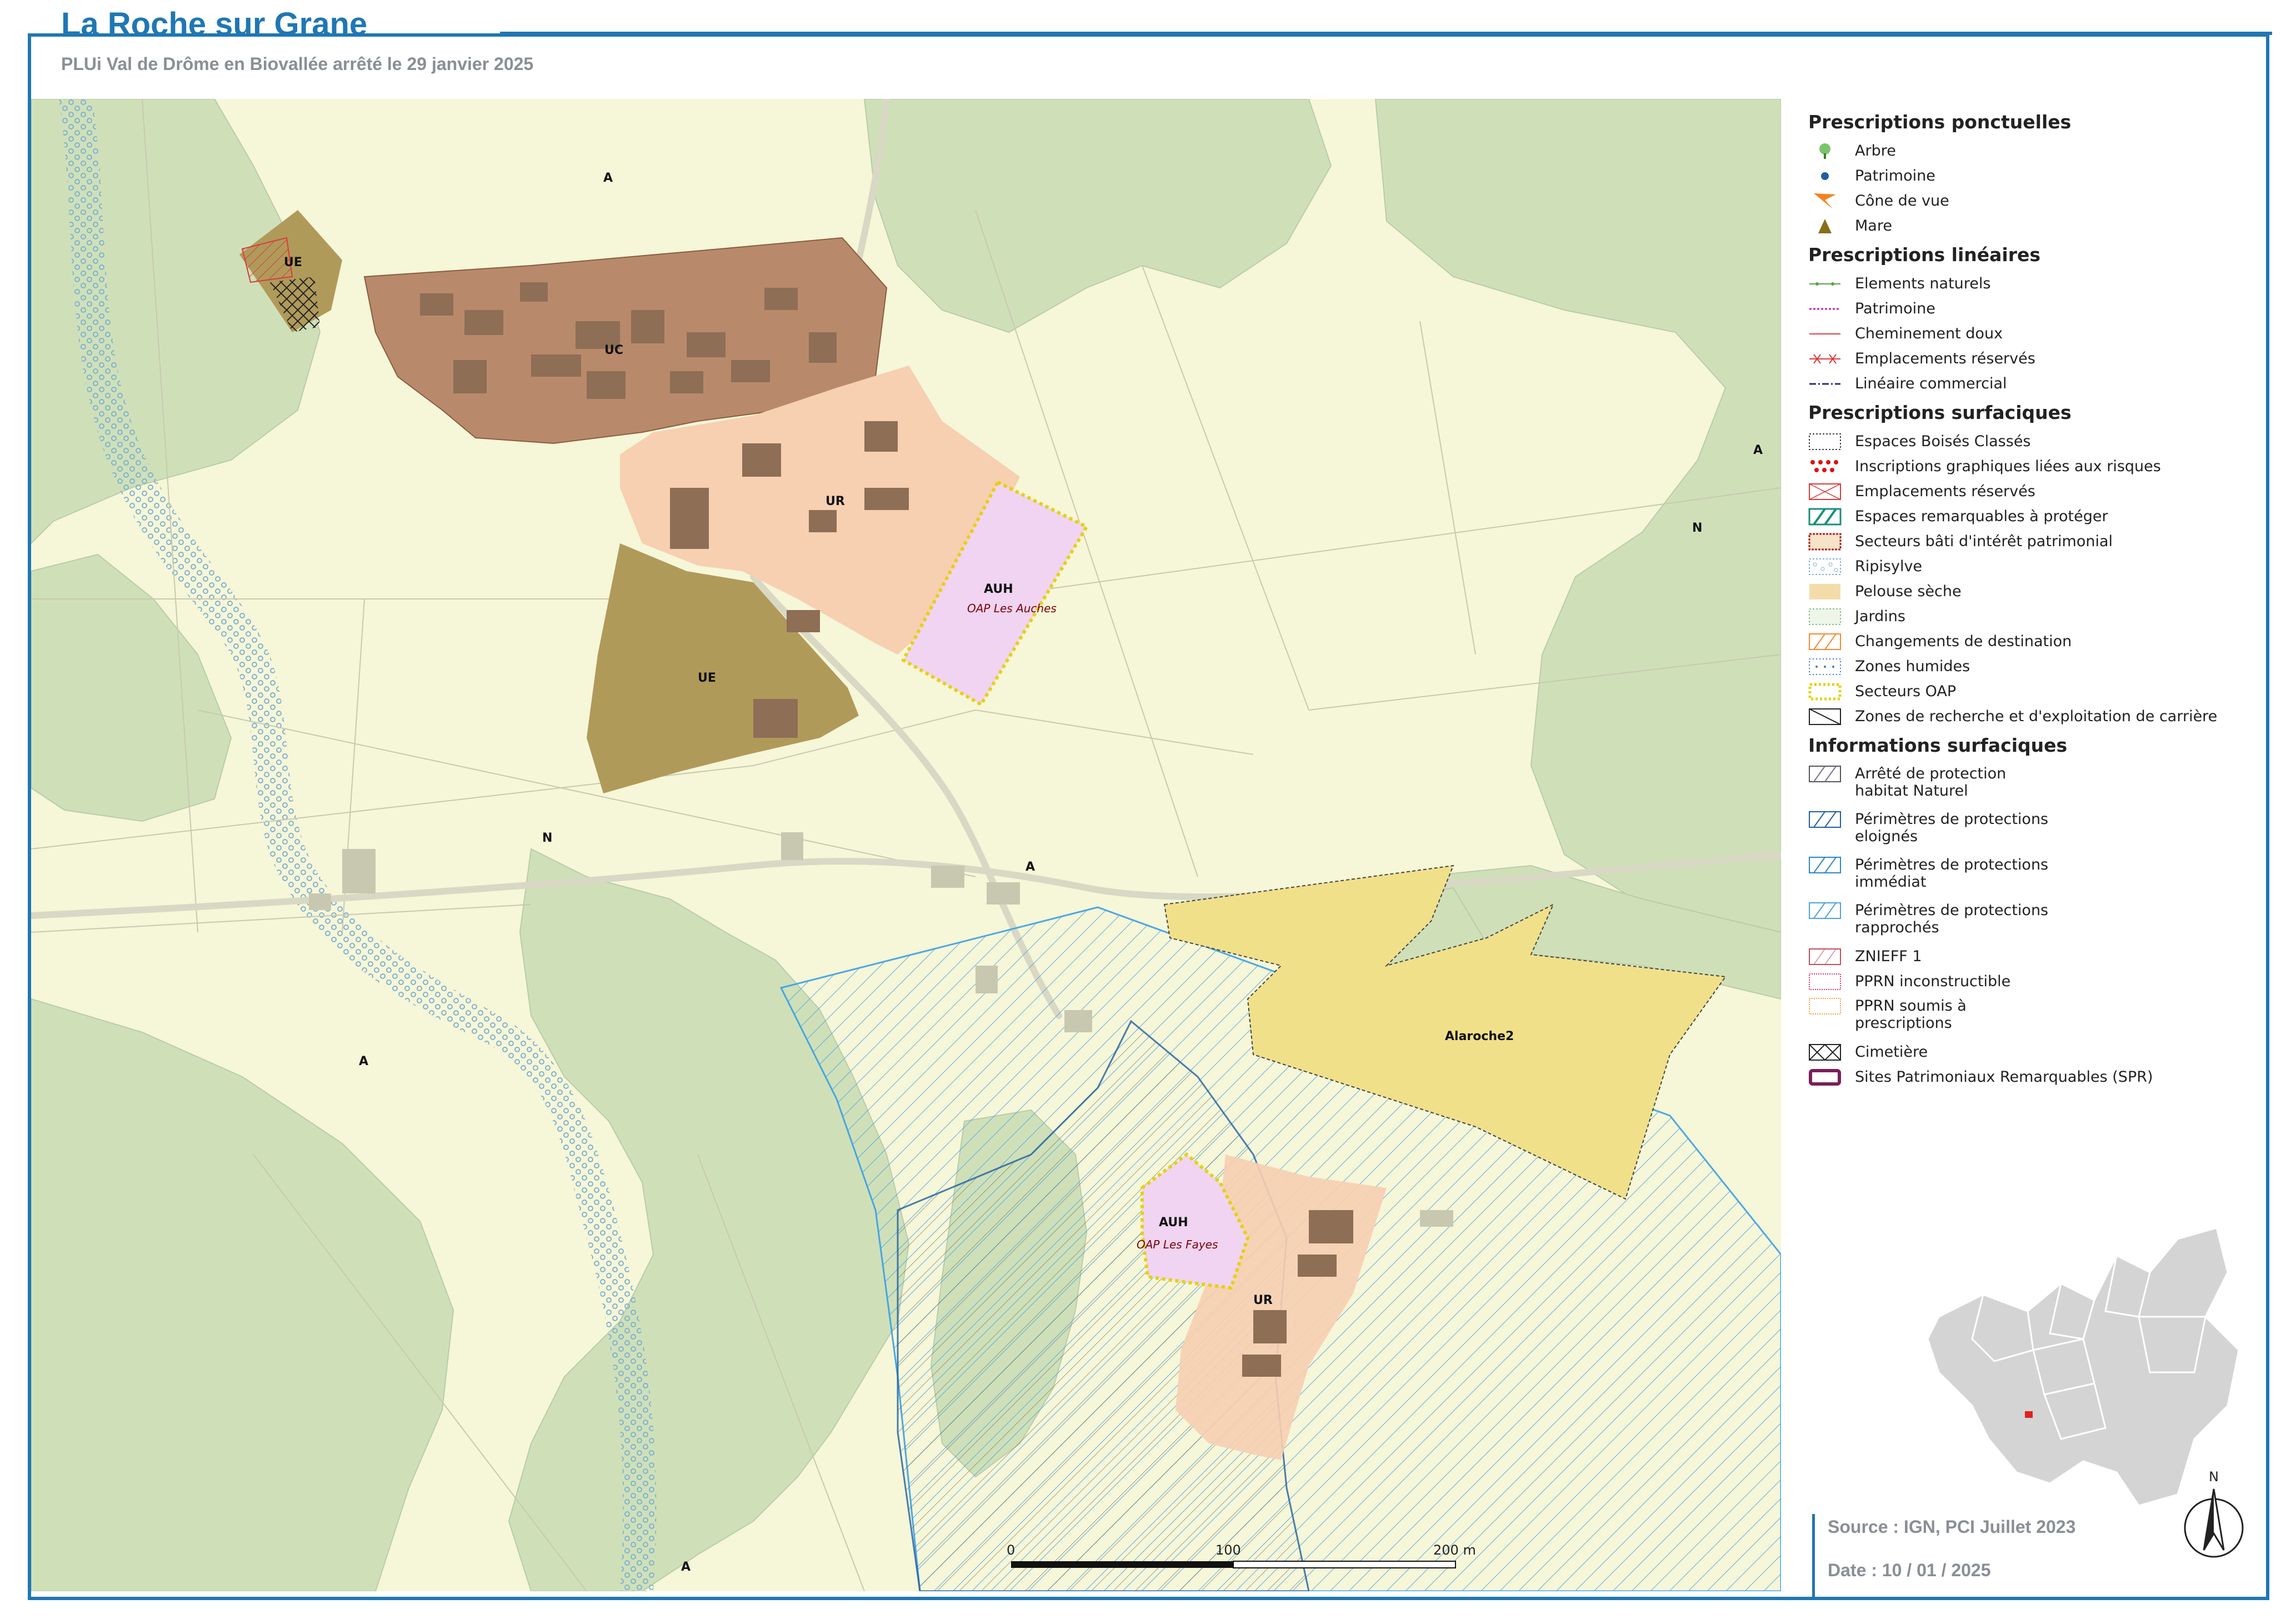 Image resolution: width=2296 pixels, height=1624 pixels. I want to click on view-cone-icon, so click(1825, 201).